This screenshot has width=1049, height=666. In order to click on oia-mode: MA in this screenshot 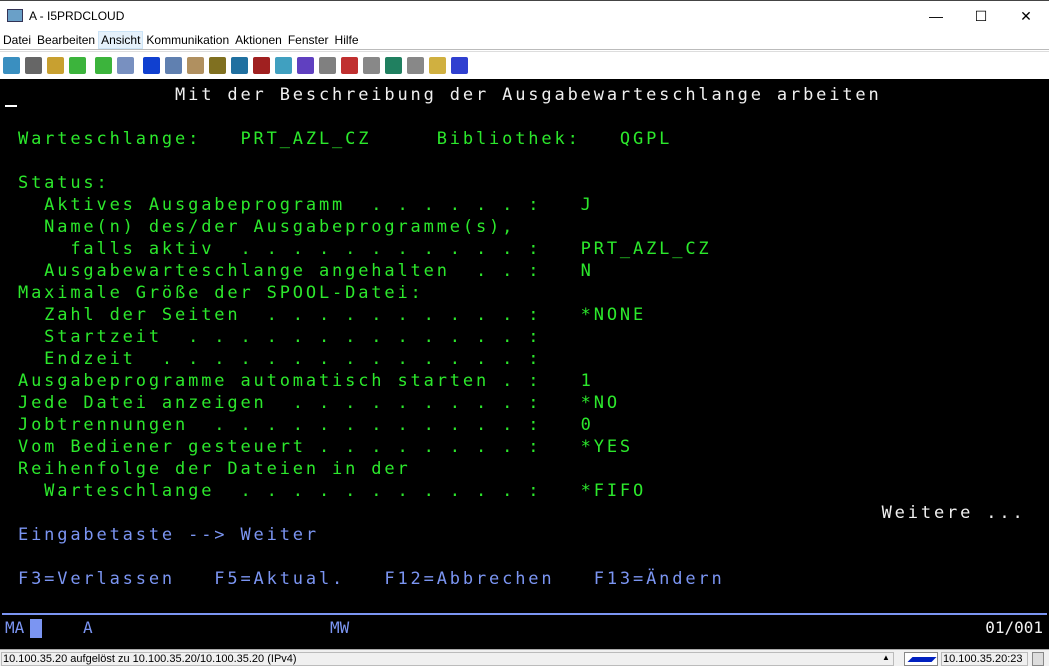, I will do `click(15, 627)`.